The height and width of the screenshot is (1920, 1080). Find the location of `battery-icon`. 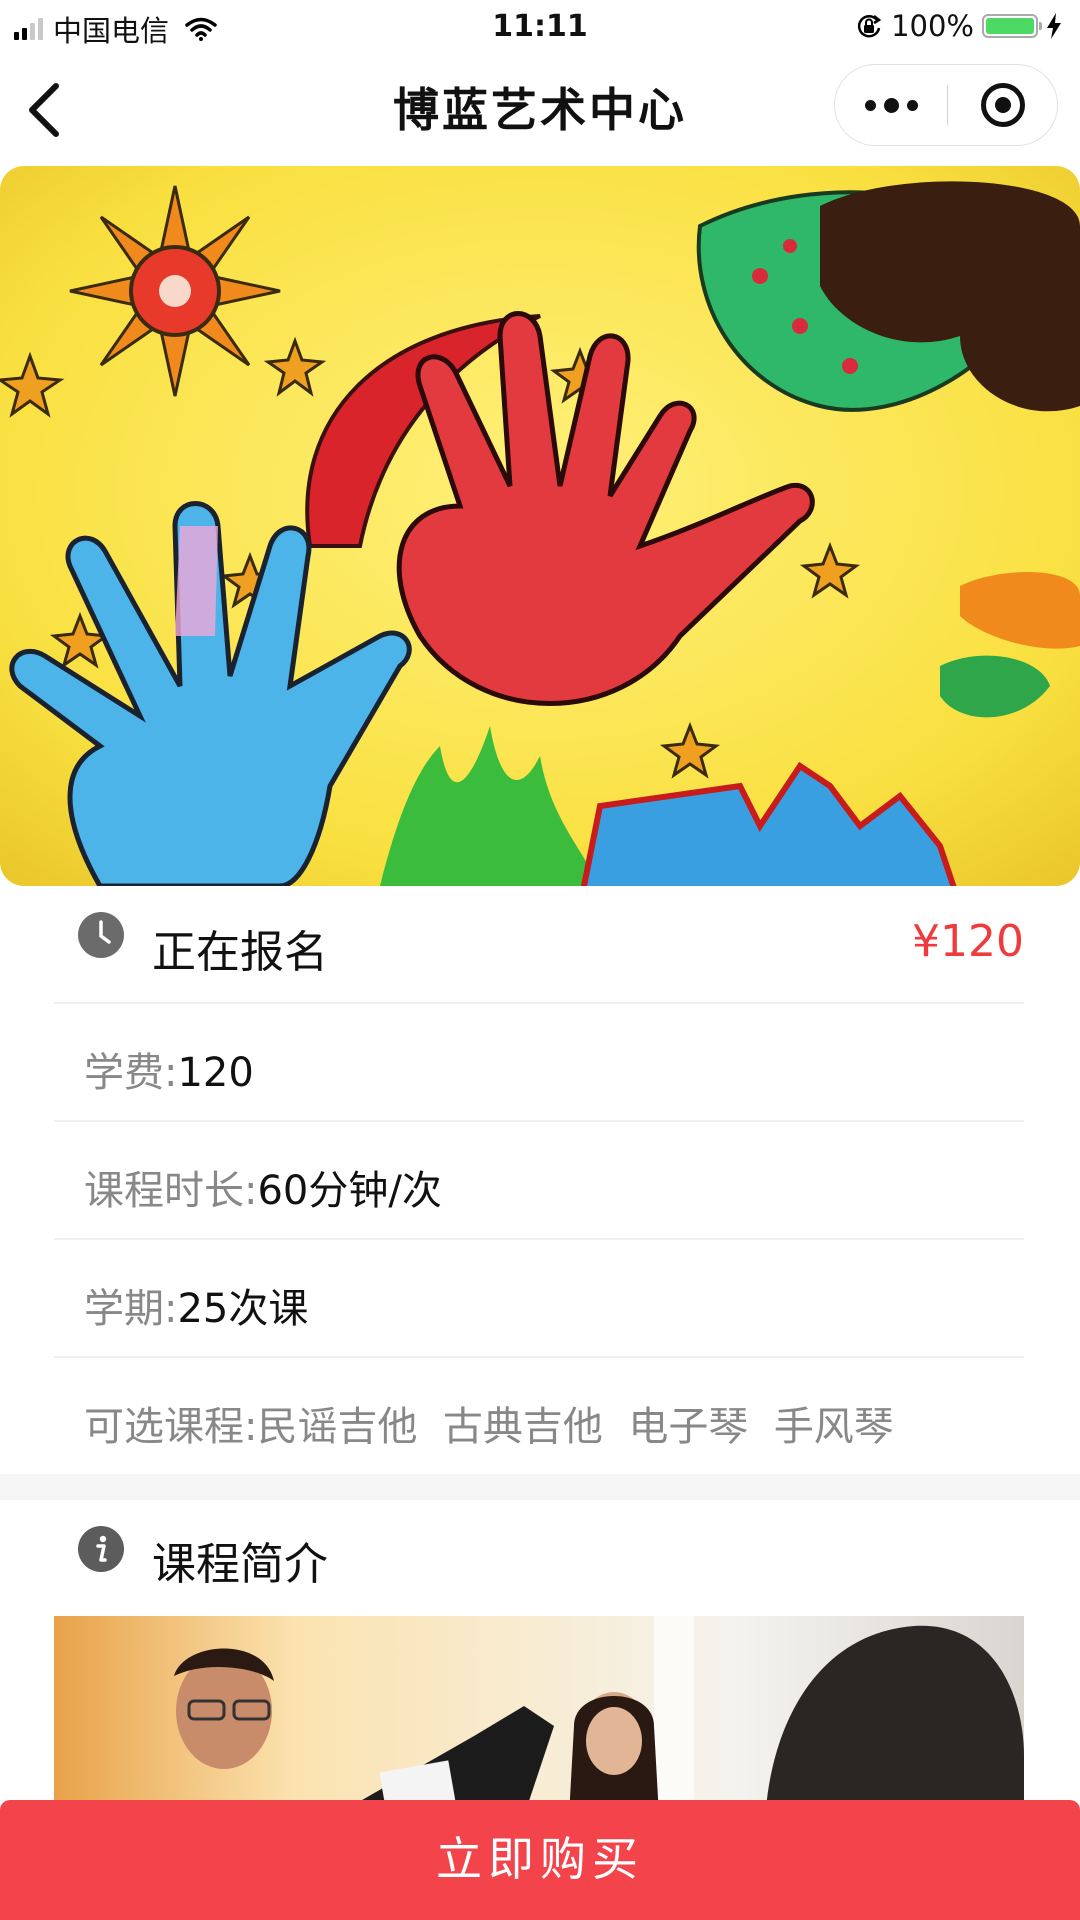

battery-icon is located at coordinates (1012, 26).